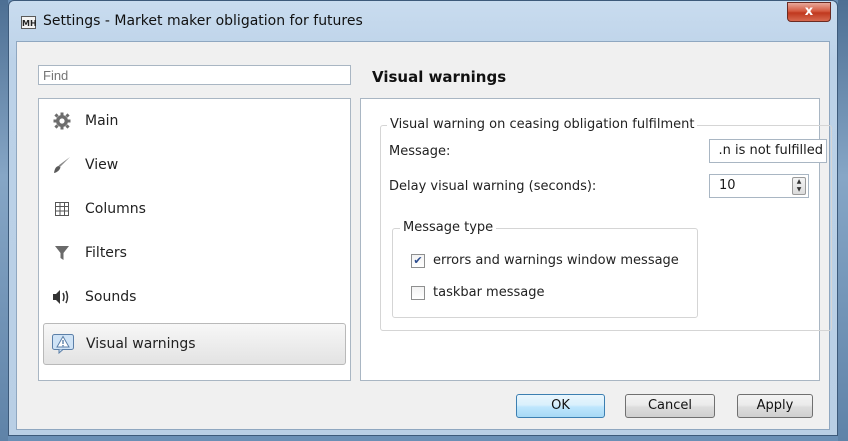 The height and width of the screenshot is (441, 848). I want to click on cancel-button: Cancel, so click(670, 406).